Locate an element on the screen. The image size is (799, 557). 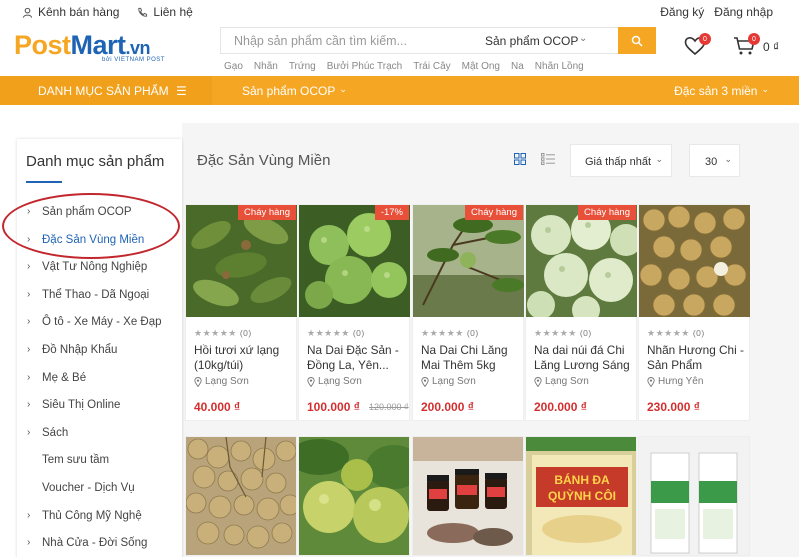
postmart-logo: PostMart.vn bởi VIETNAM POST is located at coordinates (104, 50).